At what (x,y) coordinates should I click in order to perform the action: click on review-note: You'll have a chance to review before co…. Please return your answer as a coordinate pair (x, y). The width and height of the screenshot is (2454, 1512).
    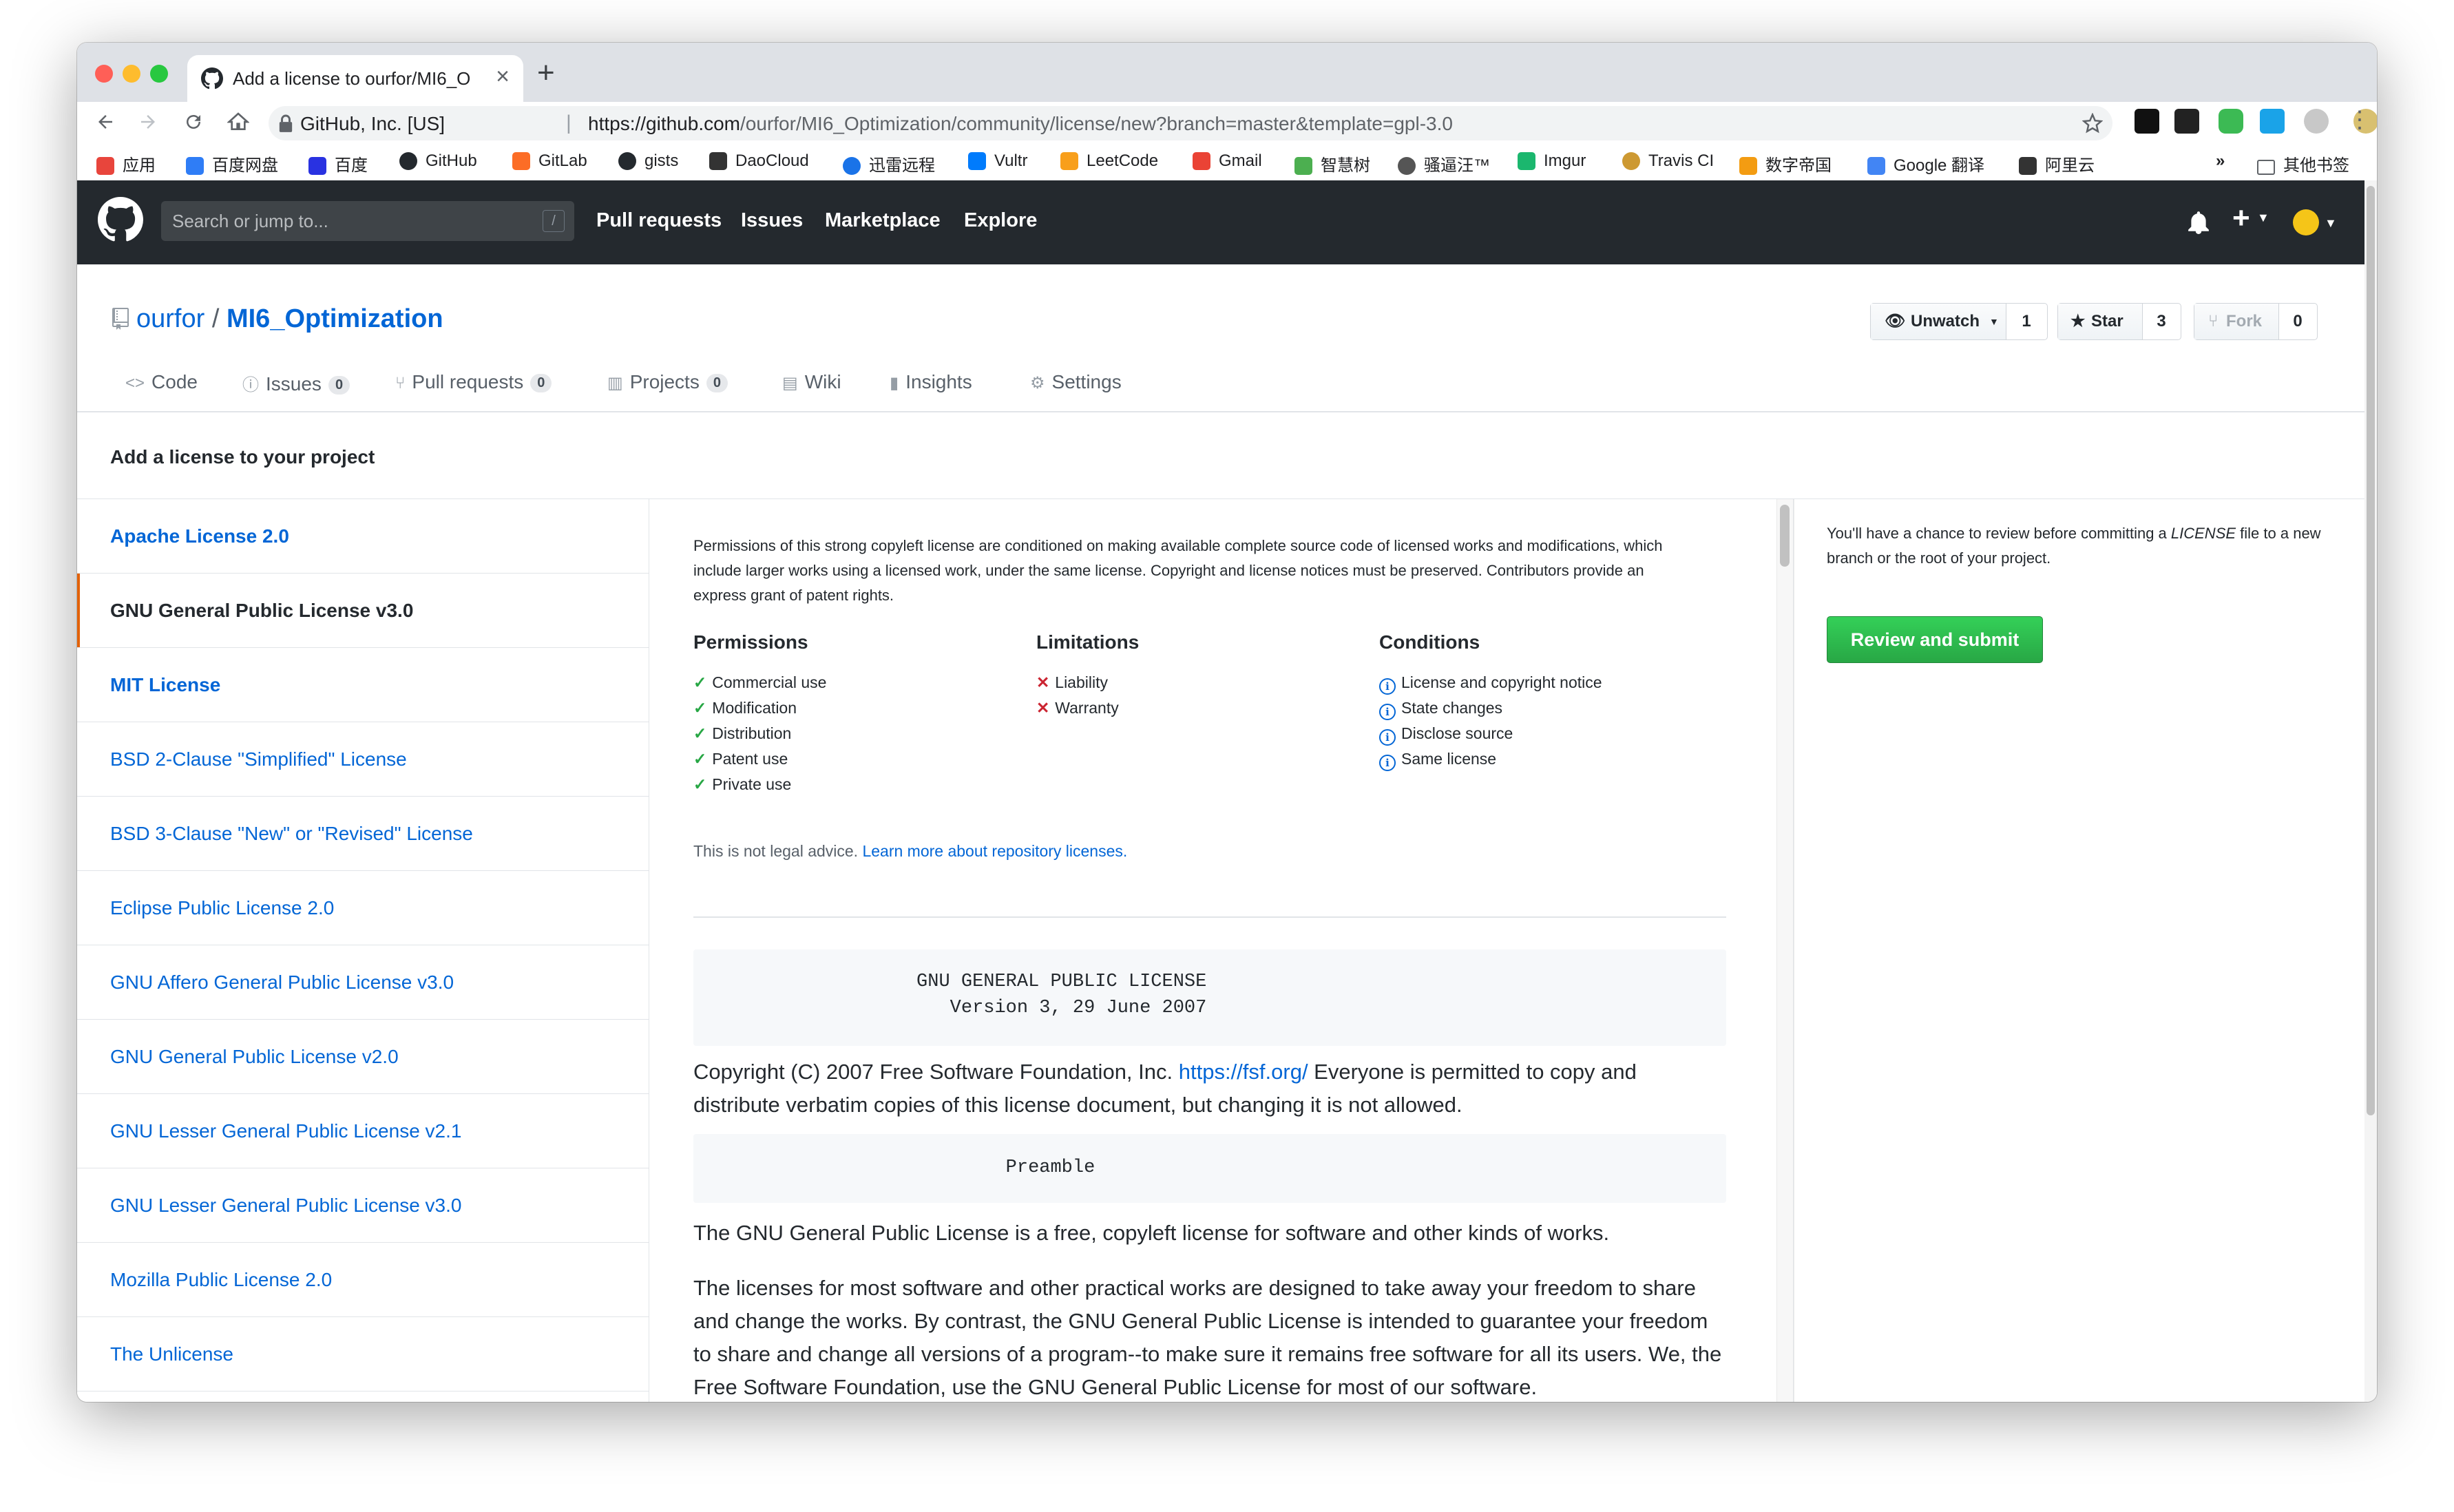
    Looking at the image, I should click on (2074, 546).